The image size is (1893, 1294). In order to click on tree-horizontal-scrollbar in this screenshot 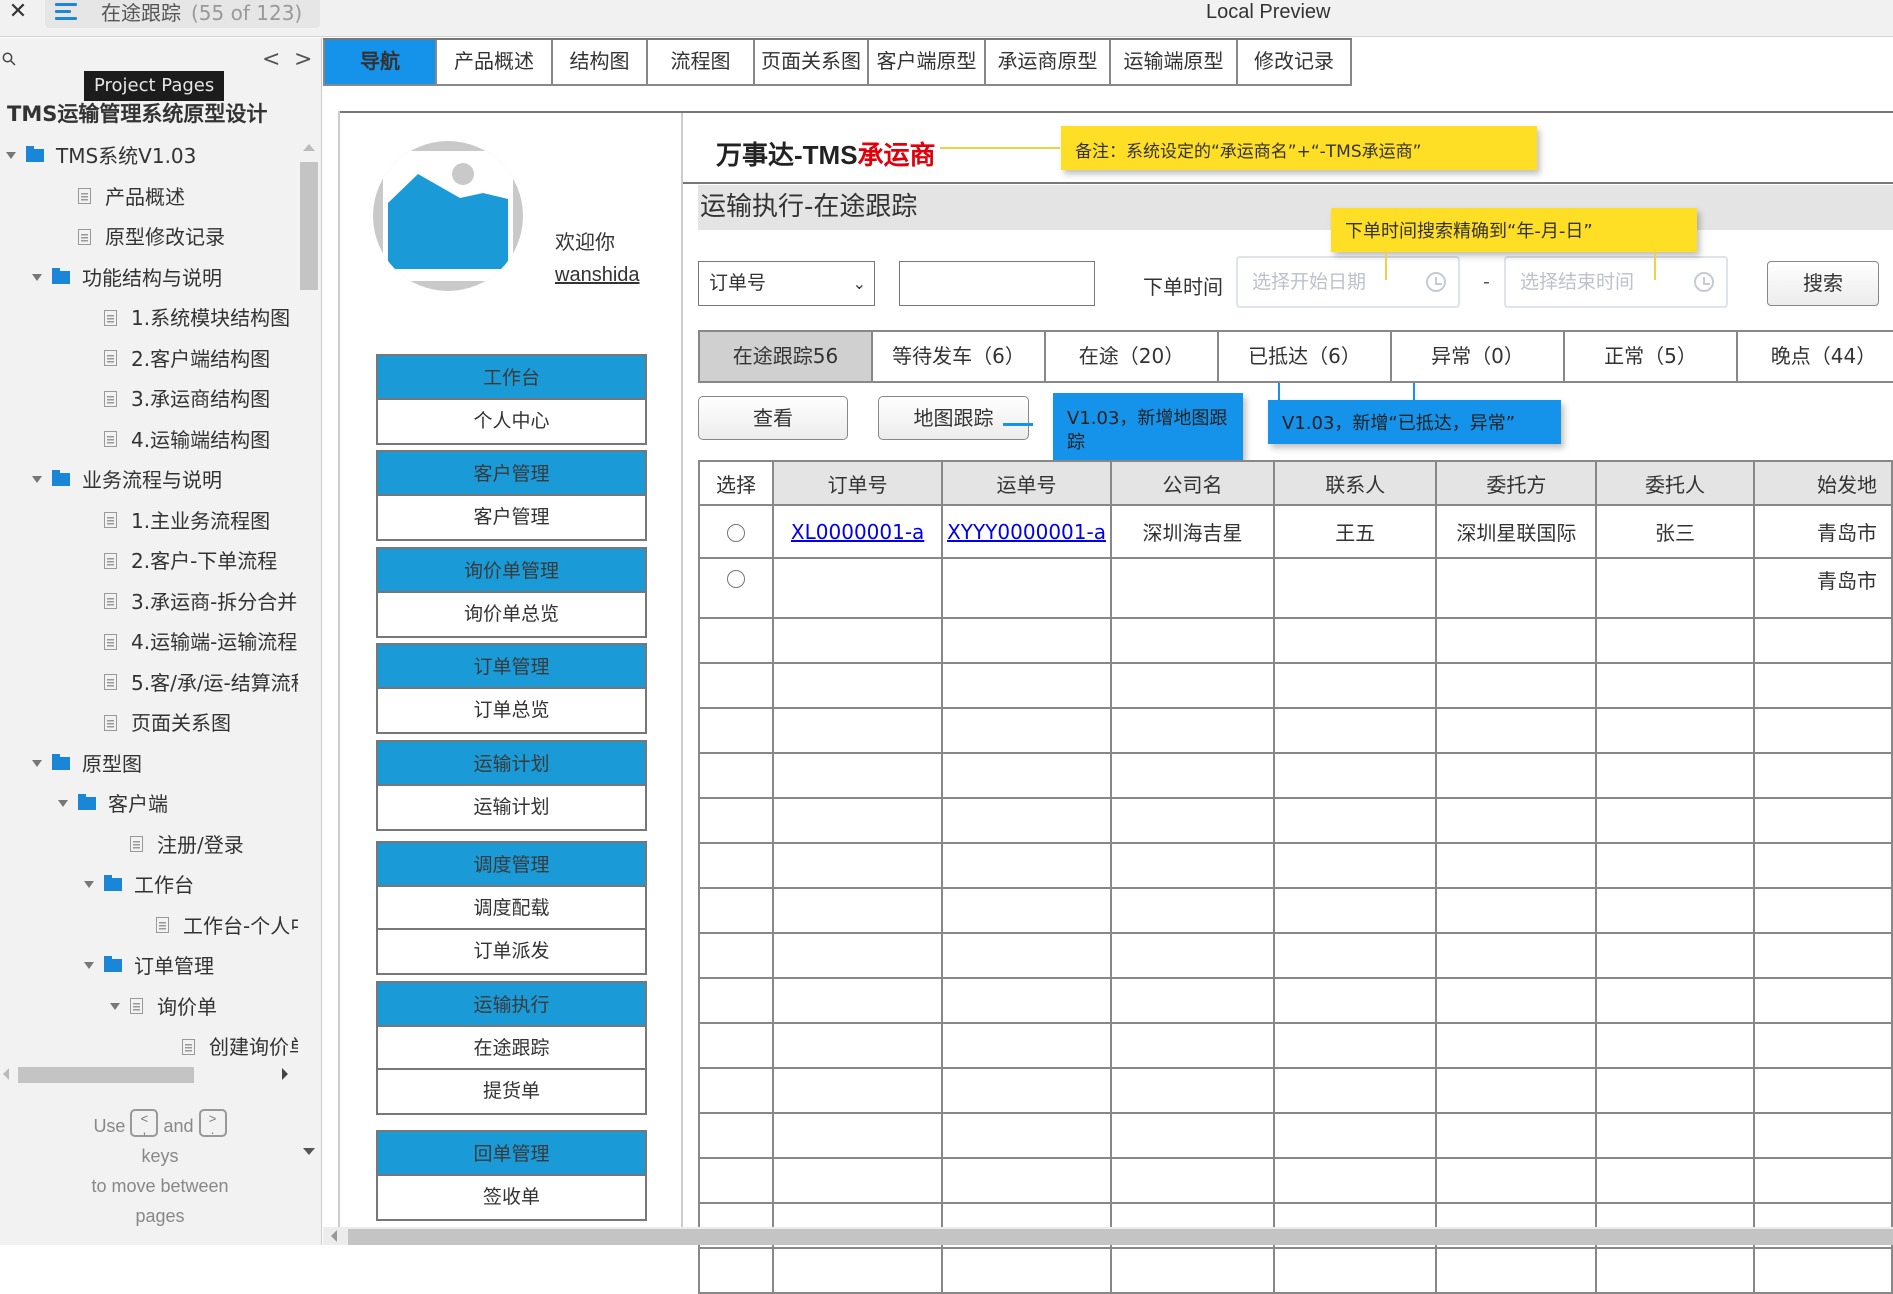, I will do `click(149, 1074)`.